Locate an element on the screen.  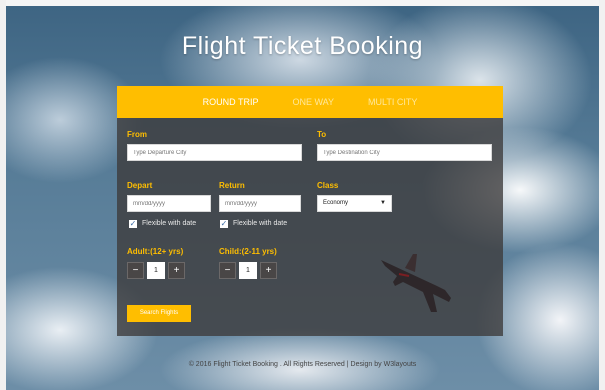
return-date-input is located at coordinates (260, 203).